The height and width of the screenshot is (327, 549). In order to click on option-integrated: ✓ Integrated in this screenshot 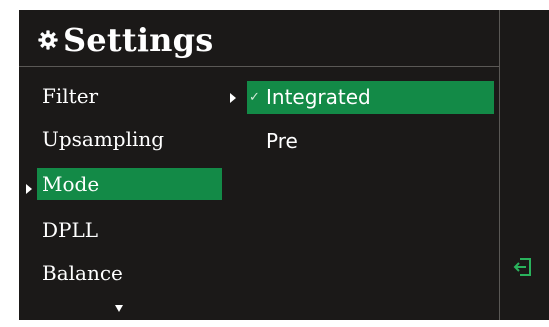, I will do `click(370, 97)`.